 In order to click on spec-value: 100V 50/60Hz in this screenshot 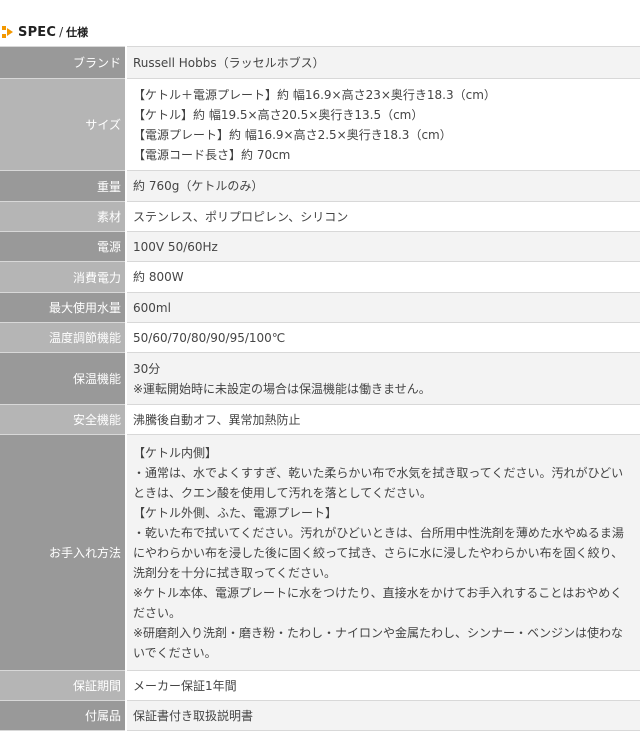, I will do `click(383, 246)`.